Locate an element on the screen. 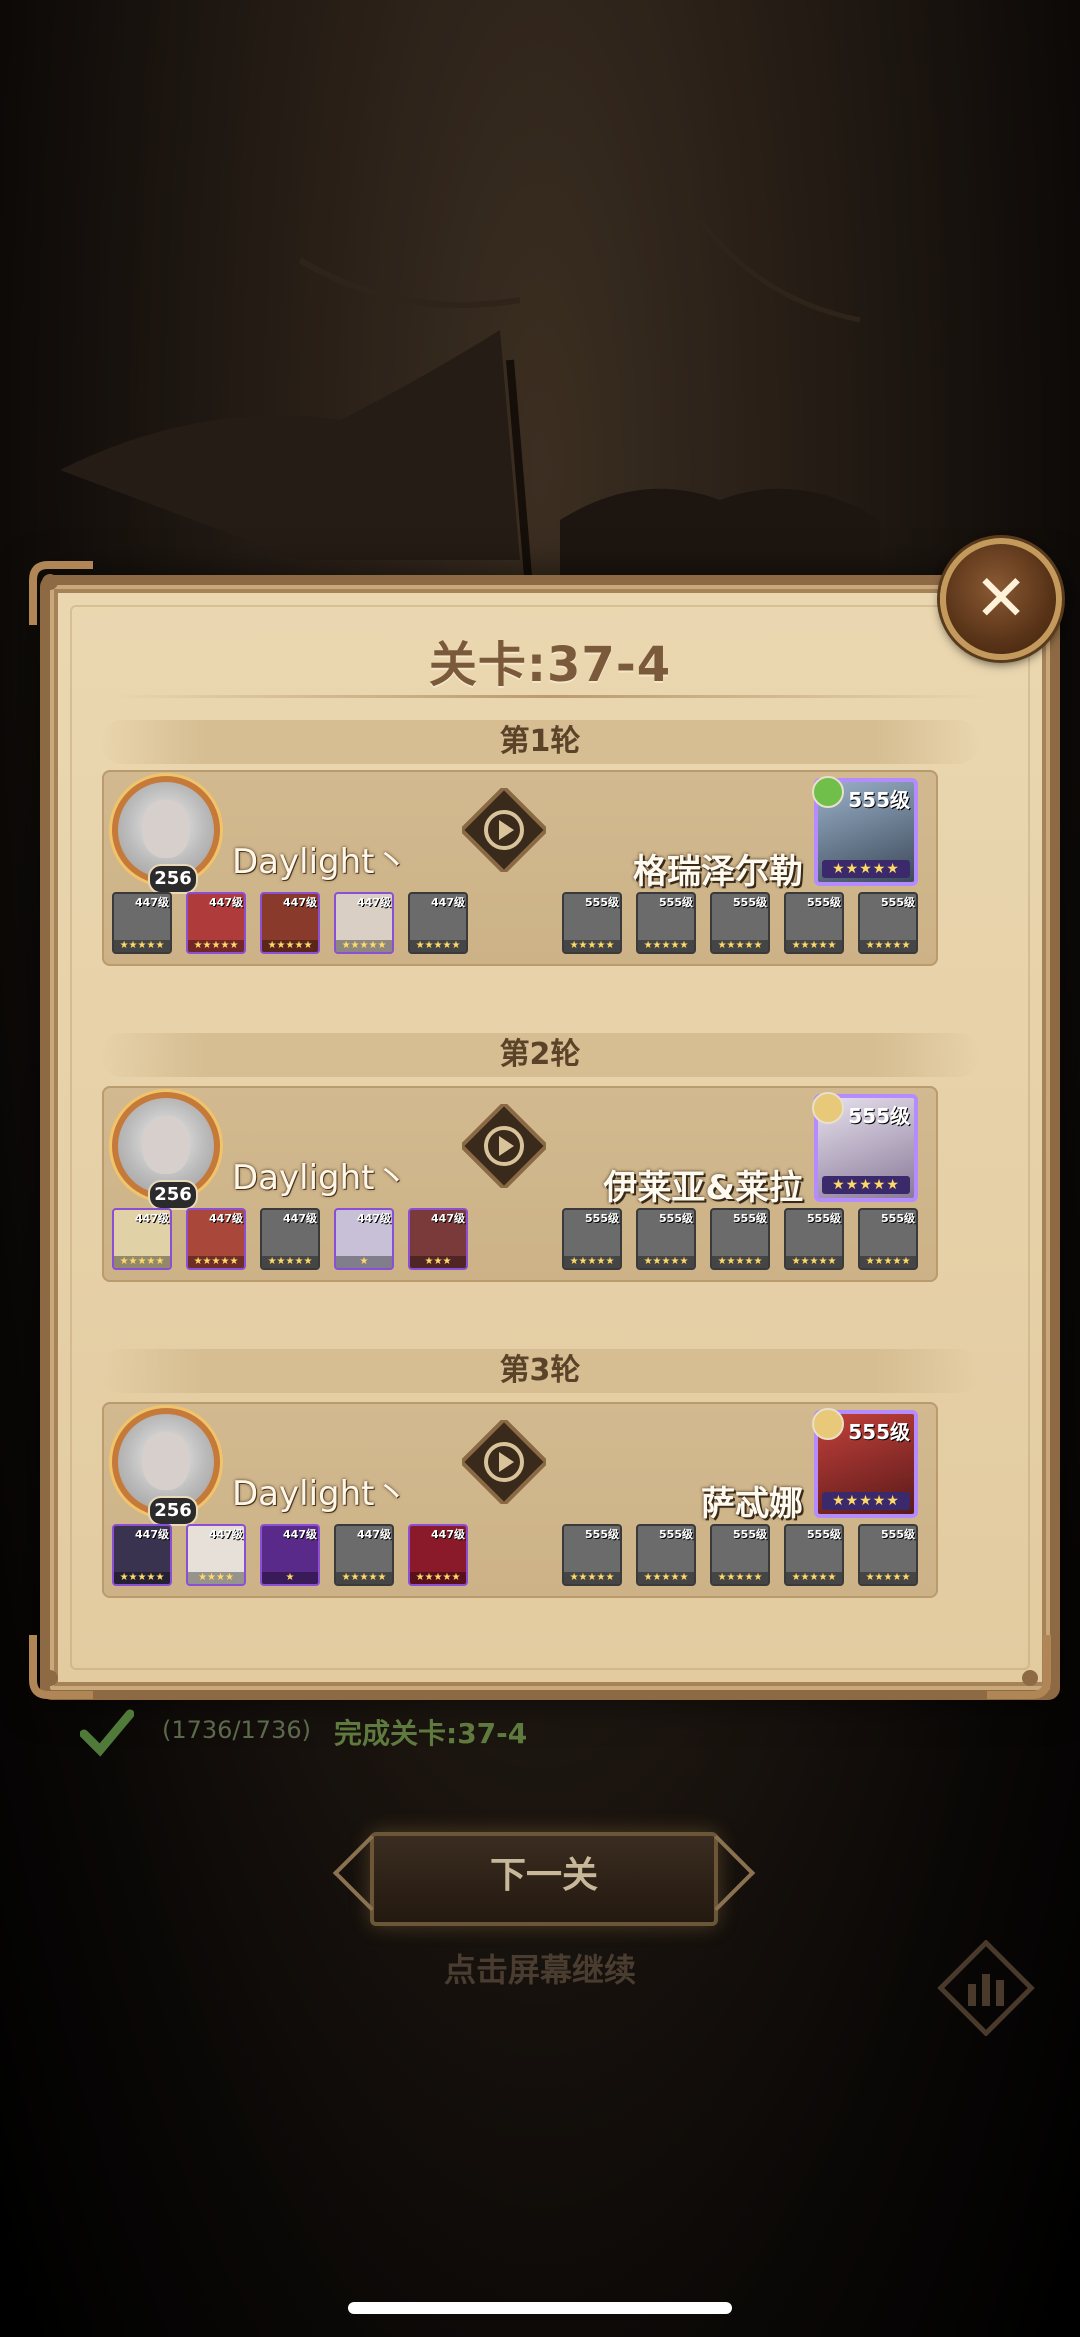 This screenshot has height=2337, width=1080. progress-count: (1736/1736) is located at coordinates (236, 1730).